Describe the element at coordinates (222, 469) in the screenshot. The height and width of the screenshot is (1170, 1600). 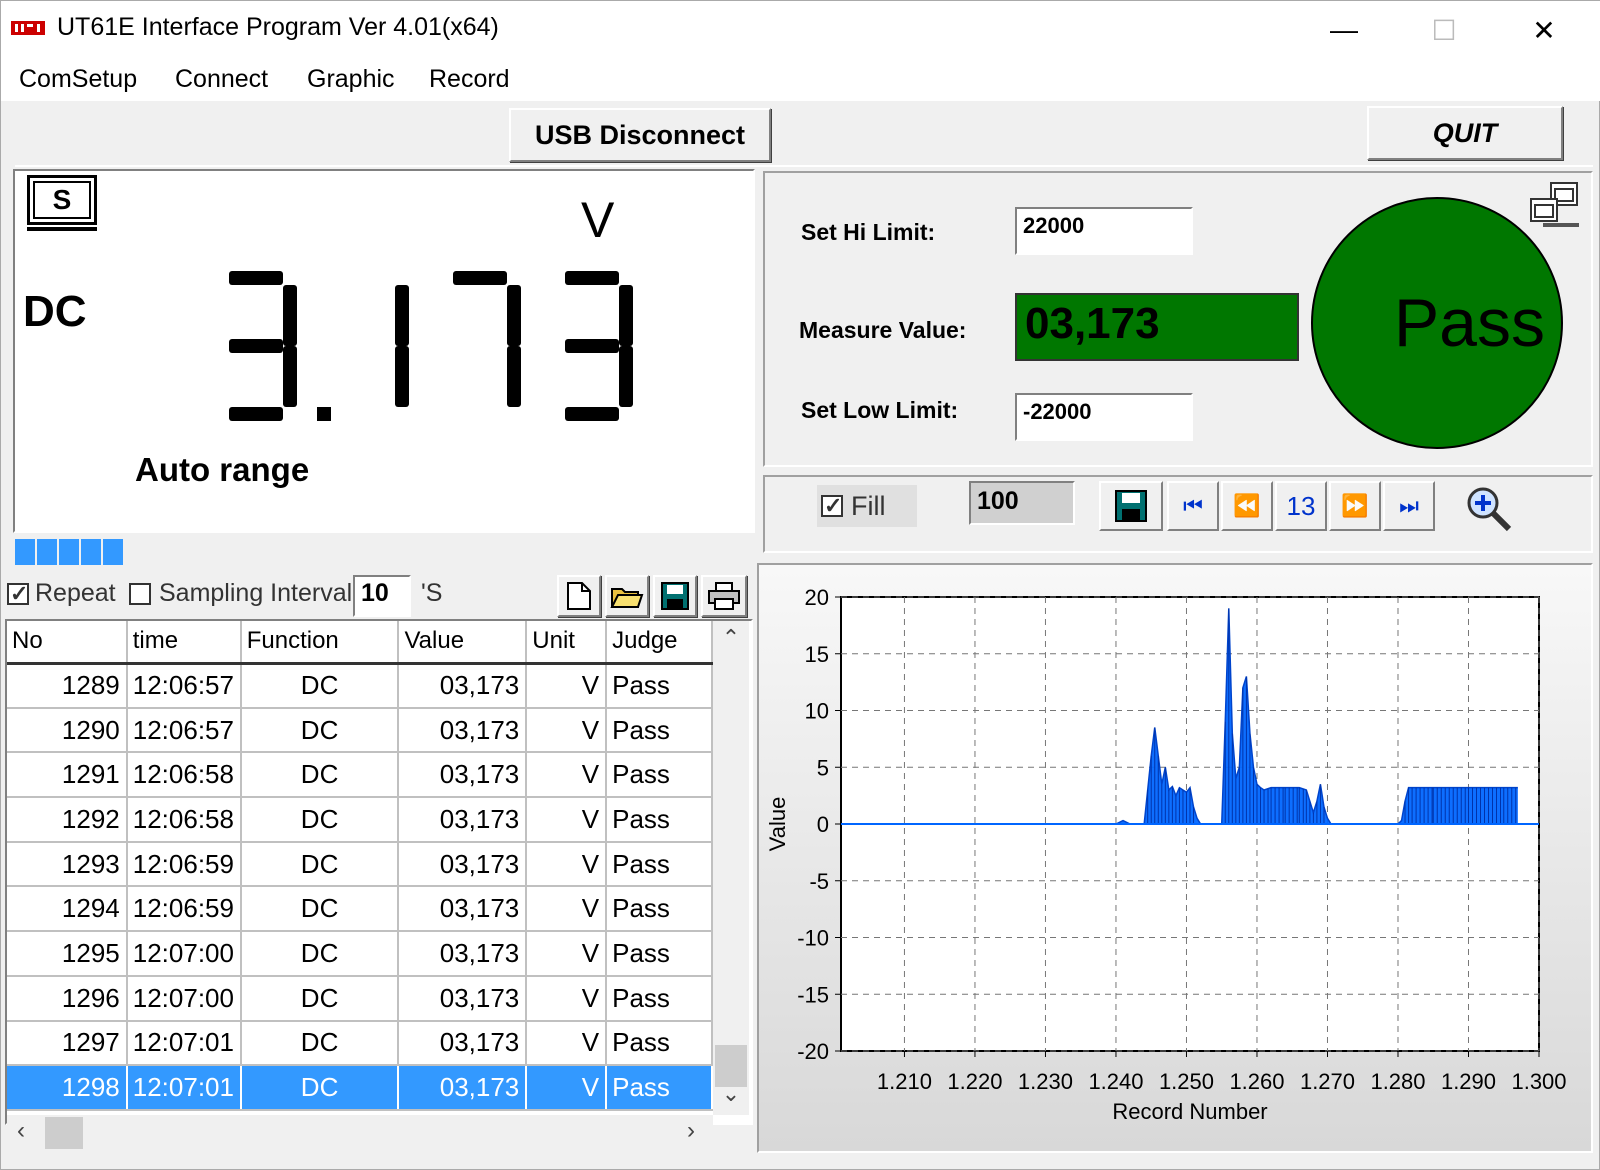
I see `range-label: Auto range` at that location.